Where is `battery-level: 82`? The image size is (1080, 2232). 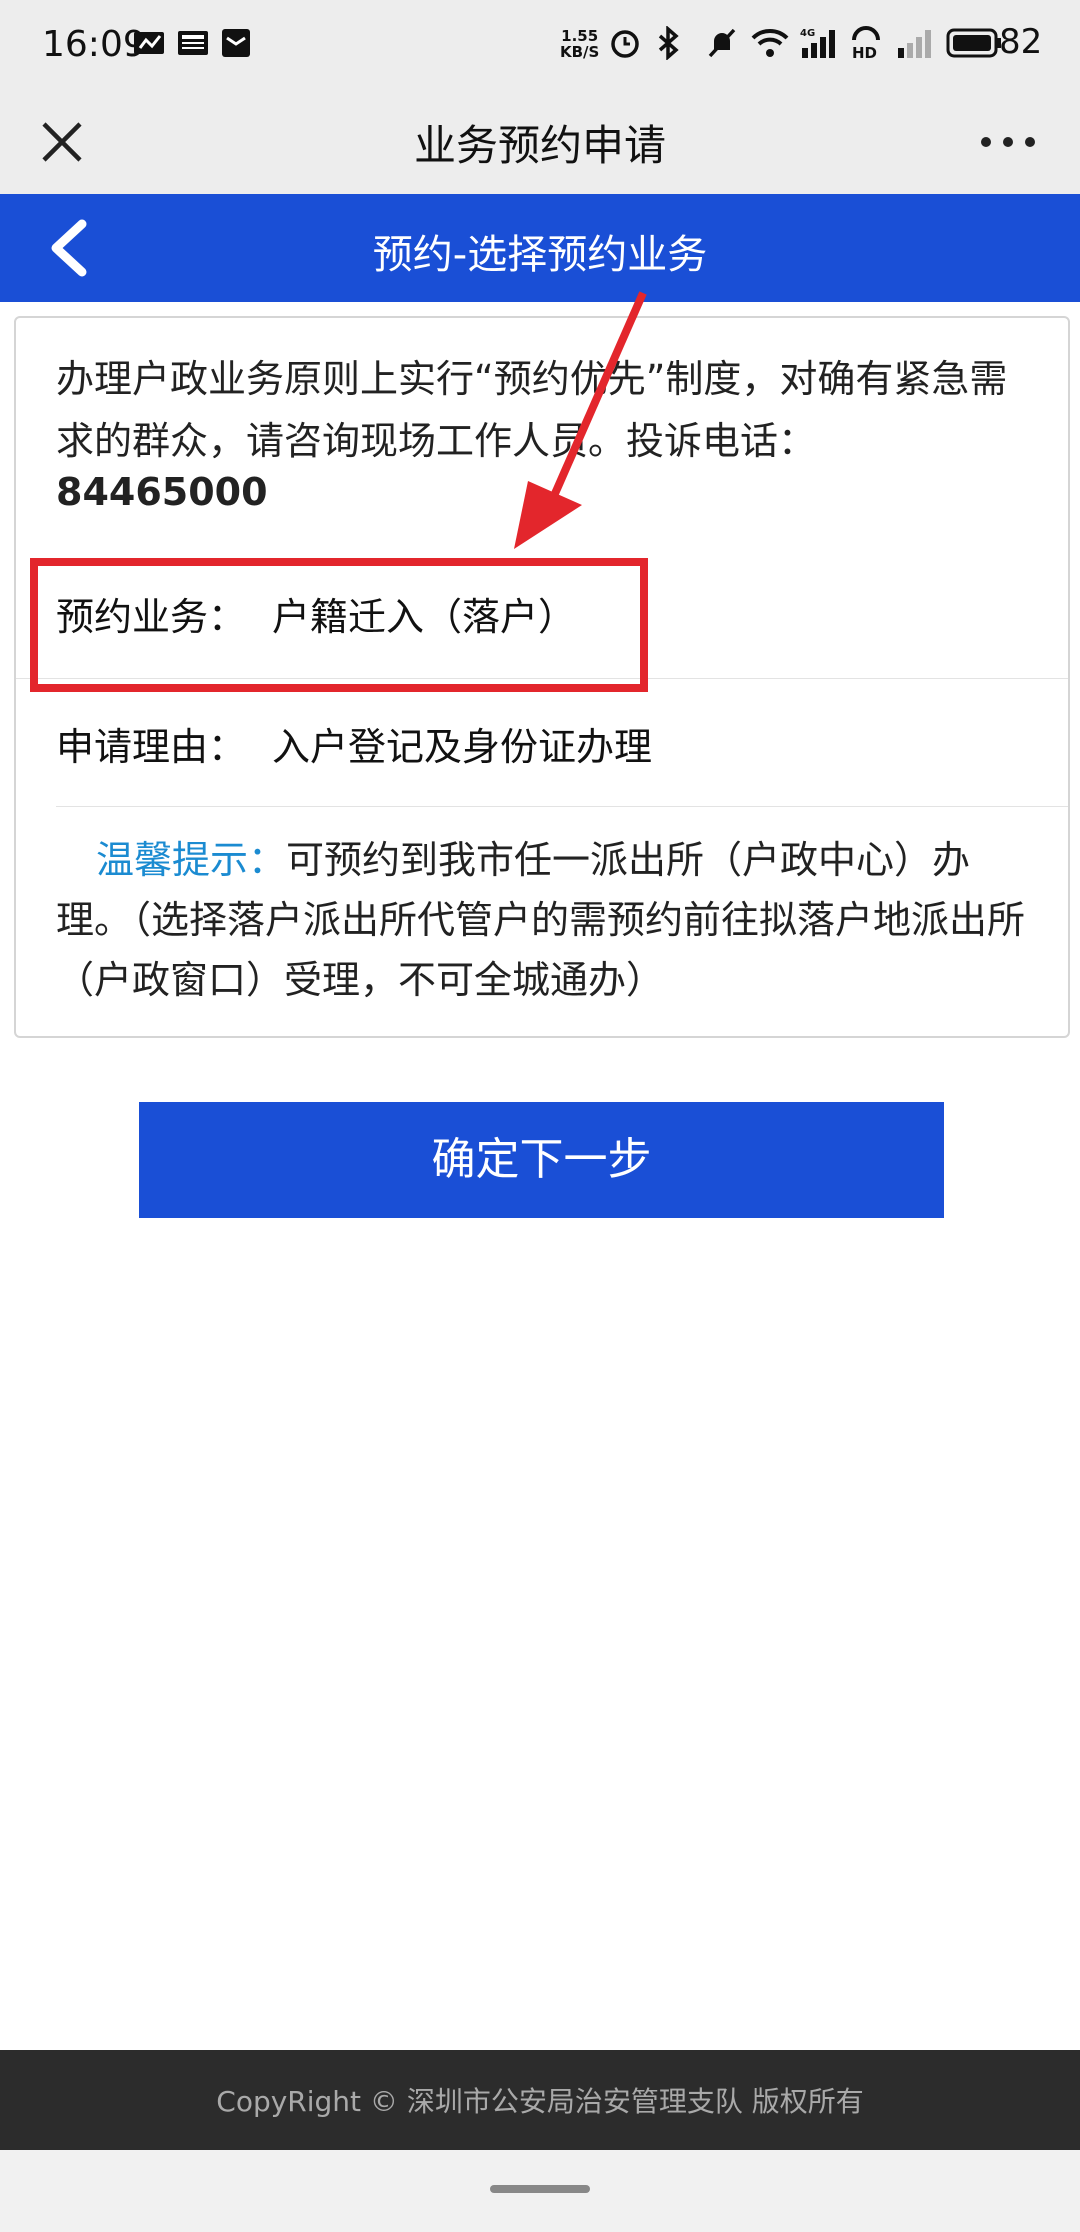
battery-level: 82 is located at coordinates (1021, 42).